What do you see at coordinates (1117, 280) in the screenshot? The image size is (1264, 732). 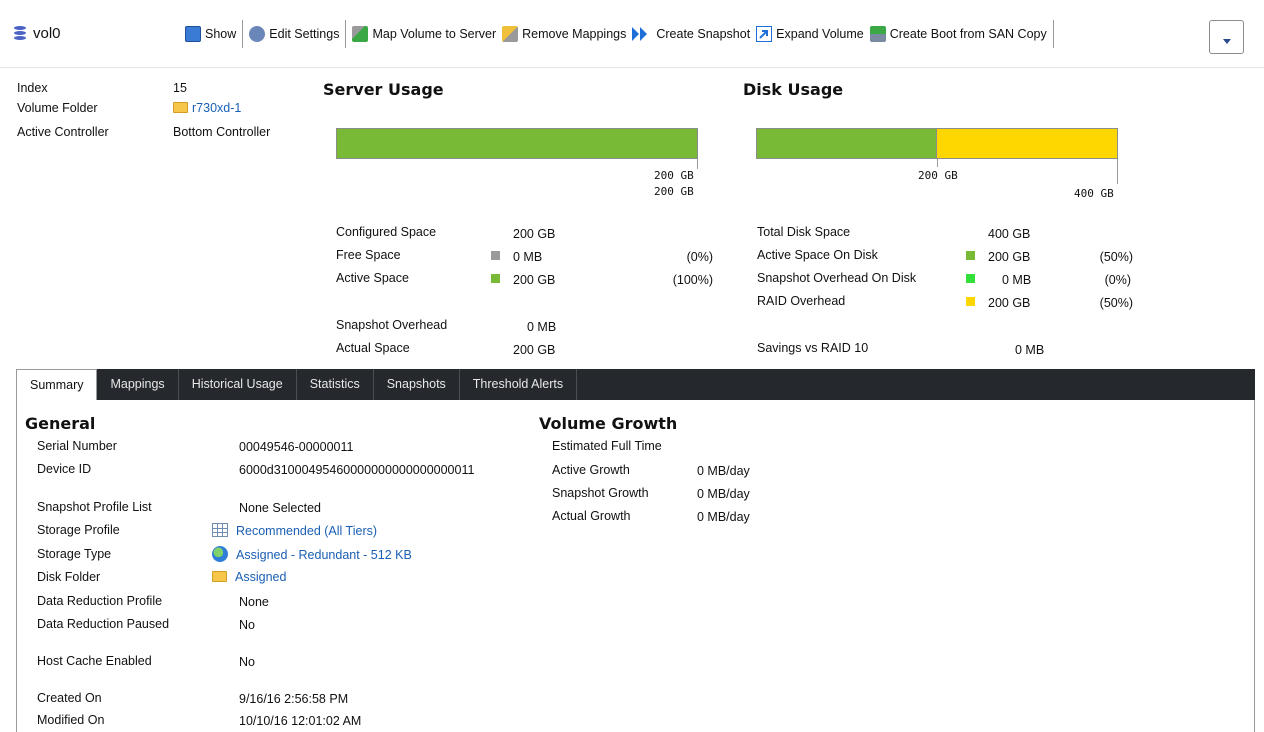 I see `snapshot-overhead-on-disk-percent: (0%)` at bounding box center [1117, 280].